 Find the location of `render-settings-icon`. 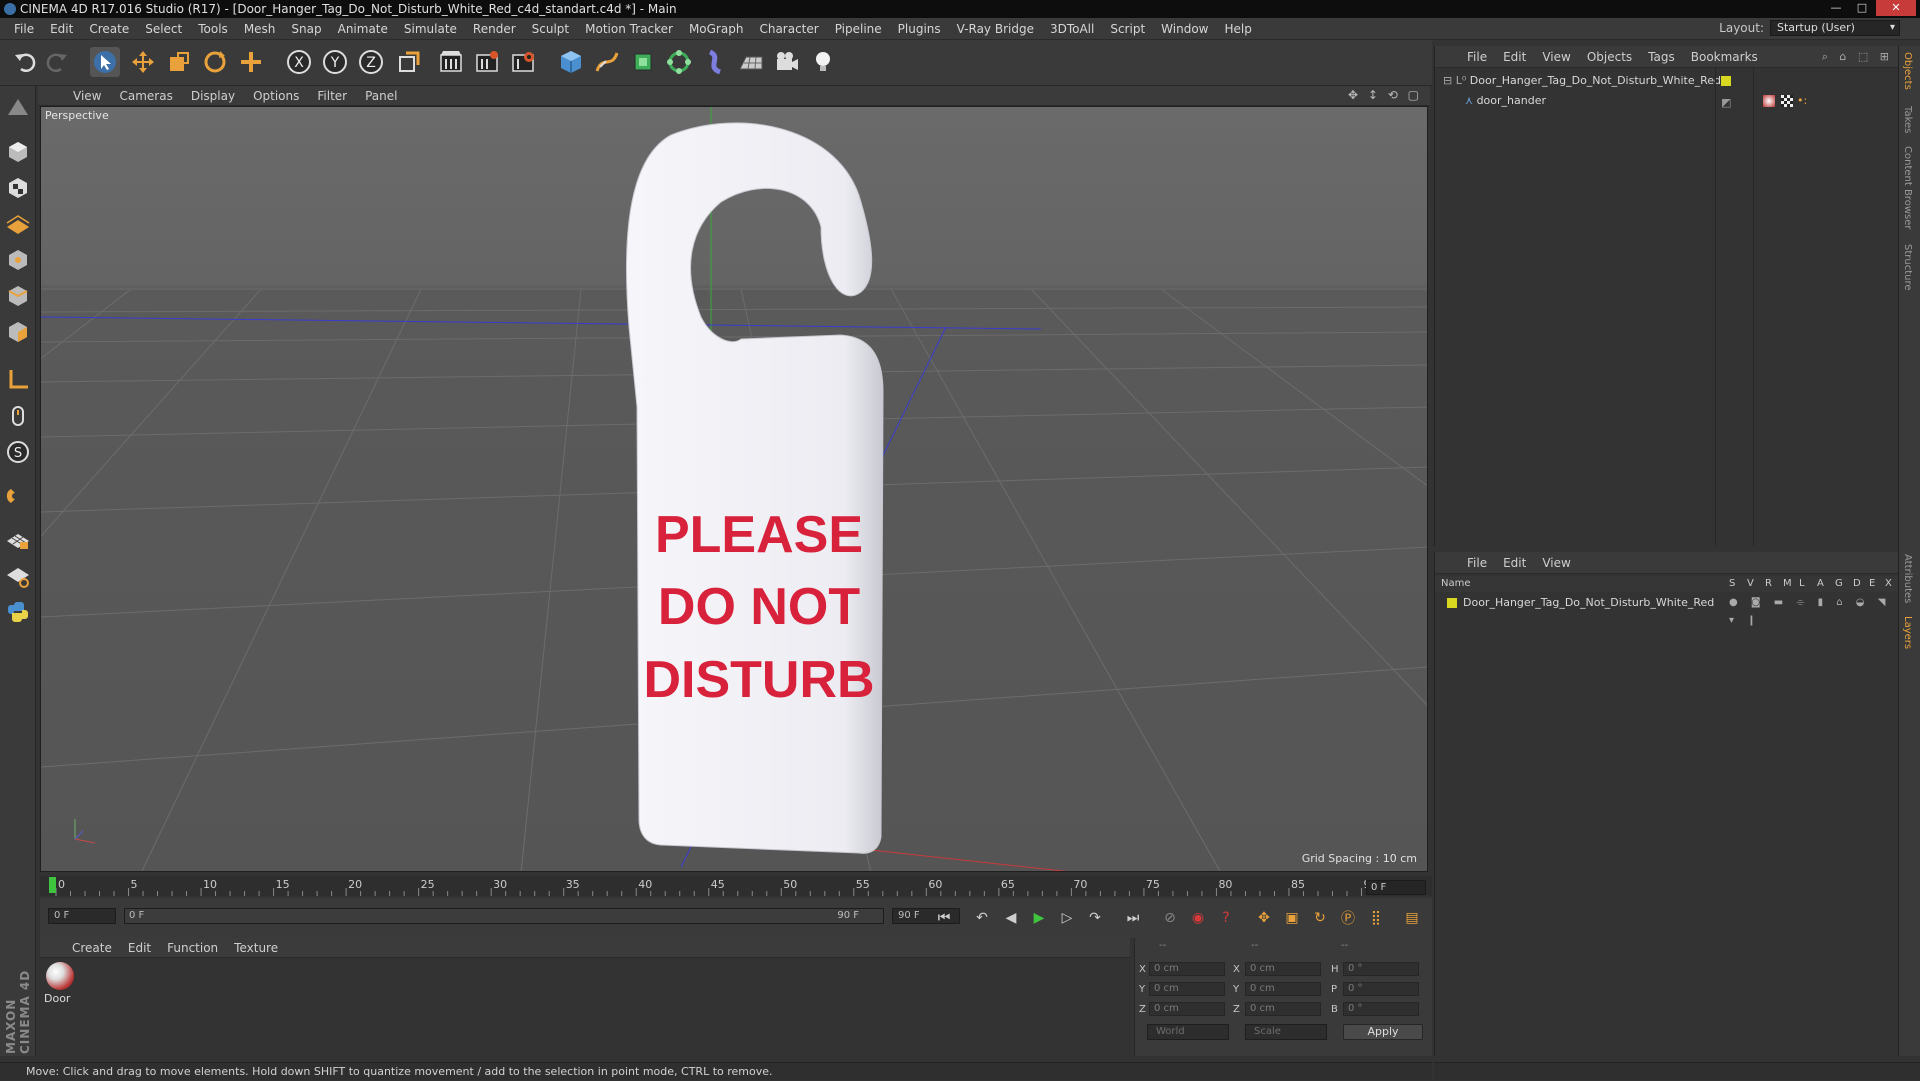

render-settings-icon is located at coordinates (523, 62).